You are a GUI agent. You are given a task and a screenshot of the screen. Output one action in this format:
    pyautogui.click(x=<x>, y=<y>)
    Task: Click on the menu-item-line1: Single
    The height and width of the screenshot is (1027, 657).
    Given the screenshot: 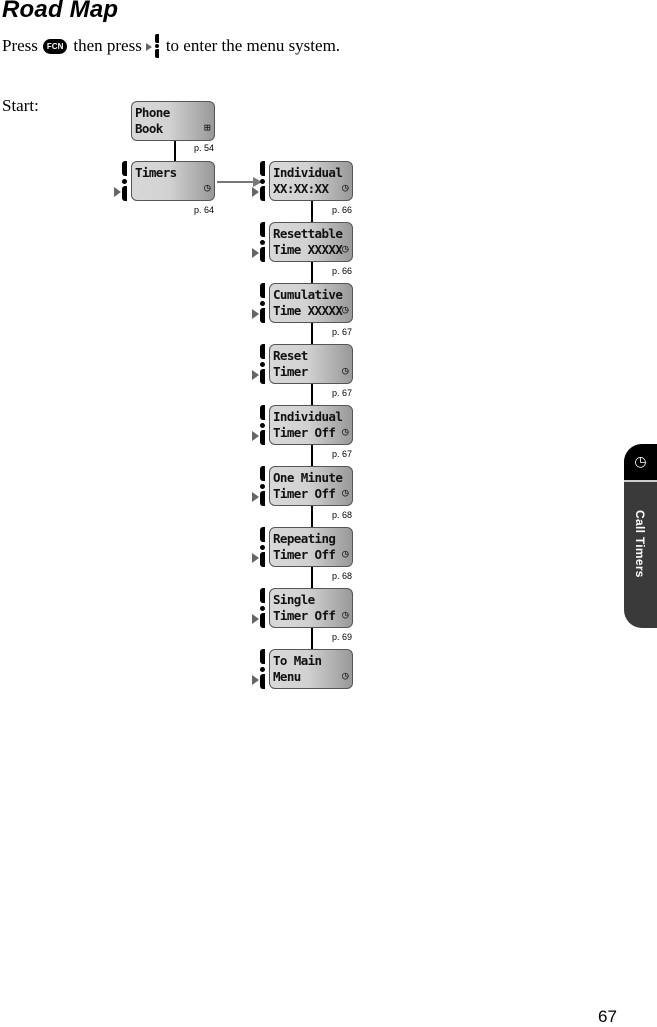 What is the action you would take?
    pyautogui.click(x=294, y=599)
    